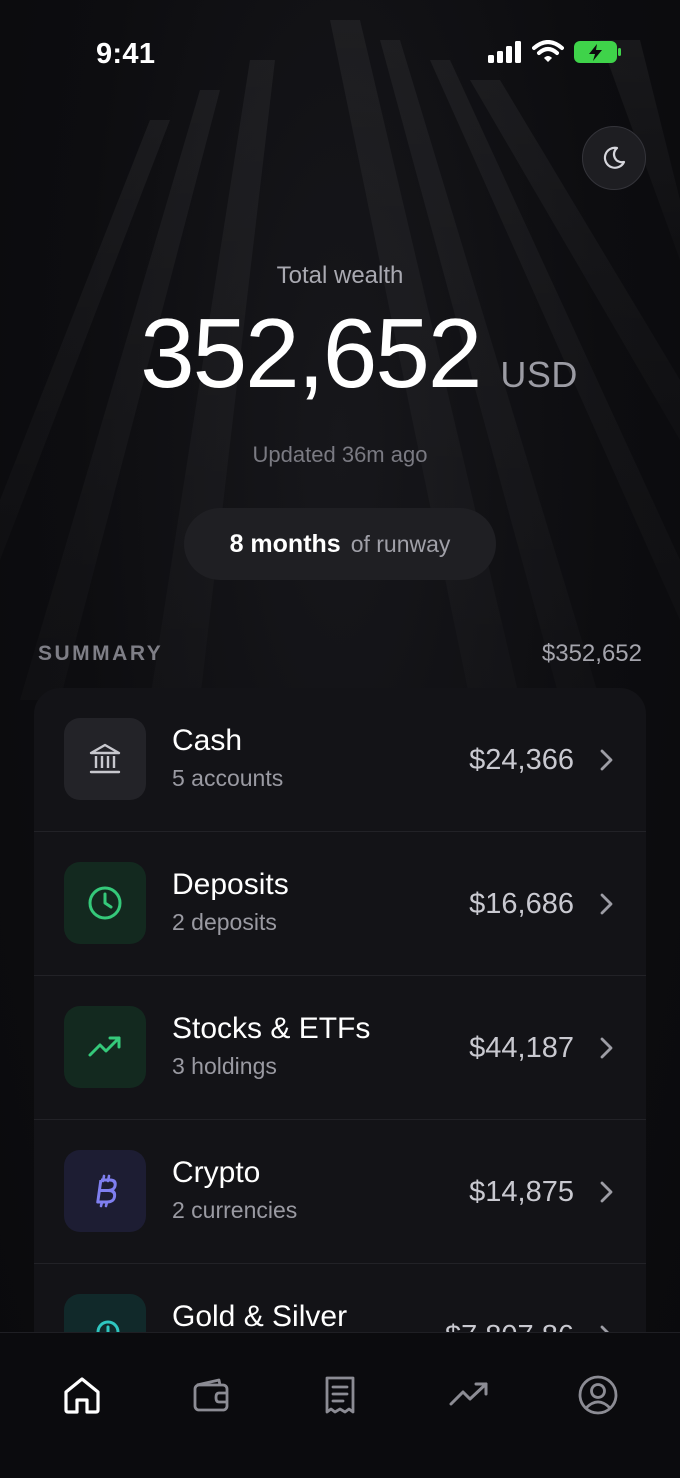  I want to click on summary-row-text: Crypto 2 currencies, so click(234, 1190).